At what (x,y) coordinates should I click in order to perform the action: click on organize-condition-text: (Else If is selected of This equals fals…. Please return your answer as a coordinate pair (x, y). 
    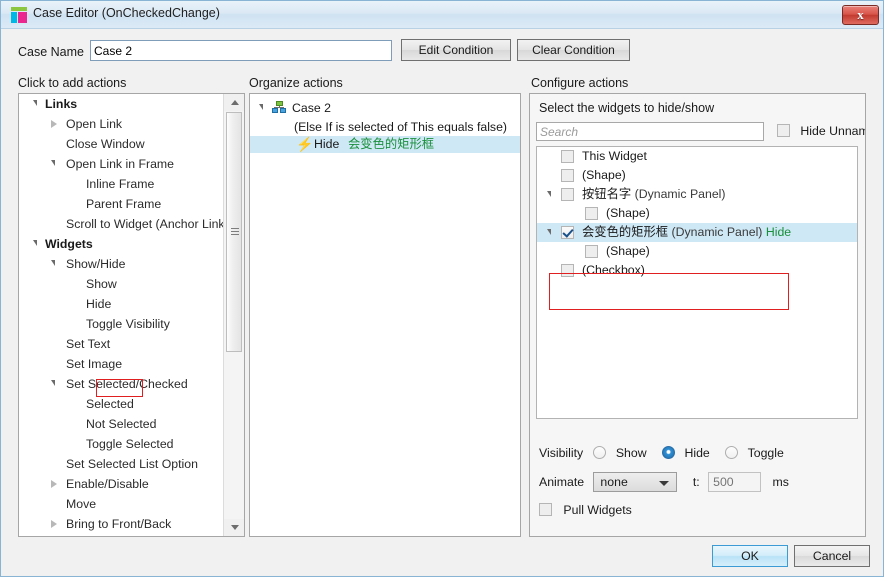
    Looking at the image, I should click on (401, 127).